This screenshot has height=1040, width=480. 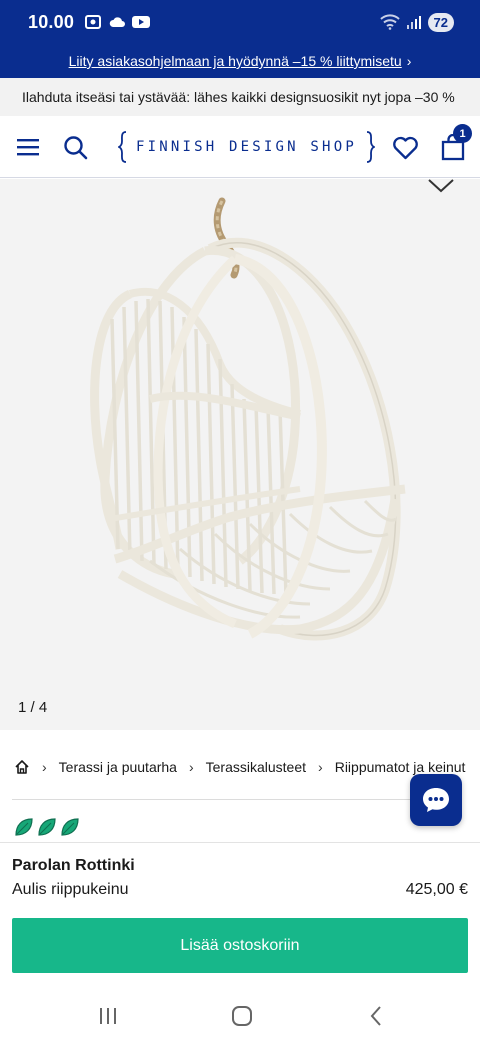 I want to click on recent-apps-icon, so click(x=108, y=1016).